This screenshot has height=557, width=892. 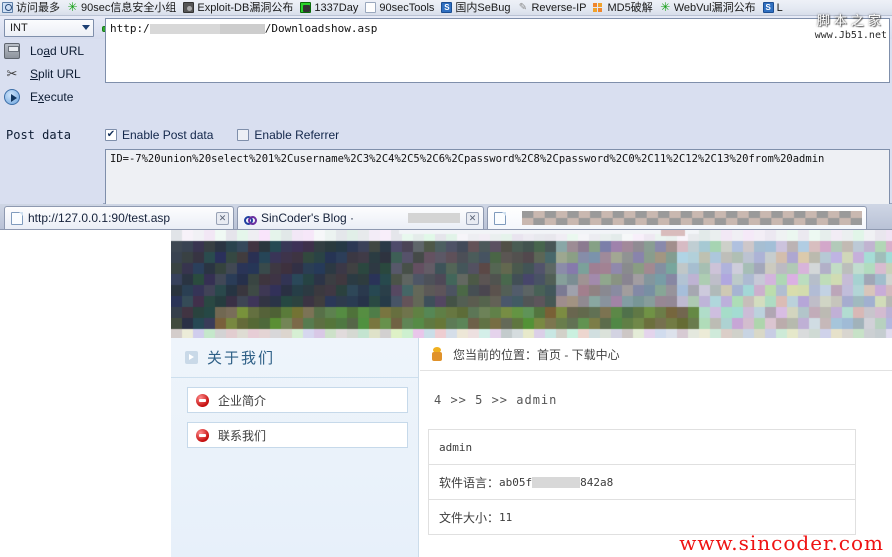 I want to click on scissors-icon: ✂, so click(x=12, y=73).